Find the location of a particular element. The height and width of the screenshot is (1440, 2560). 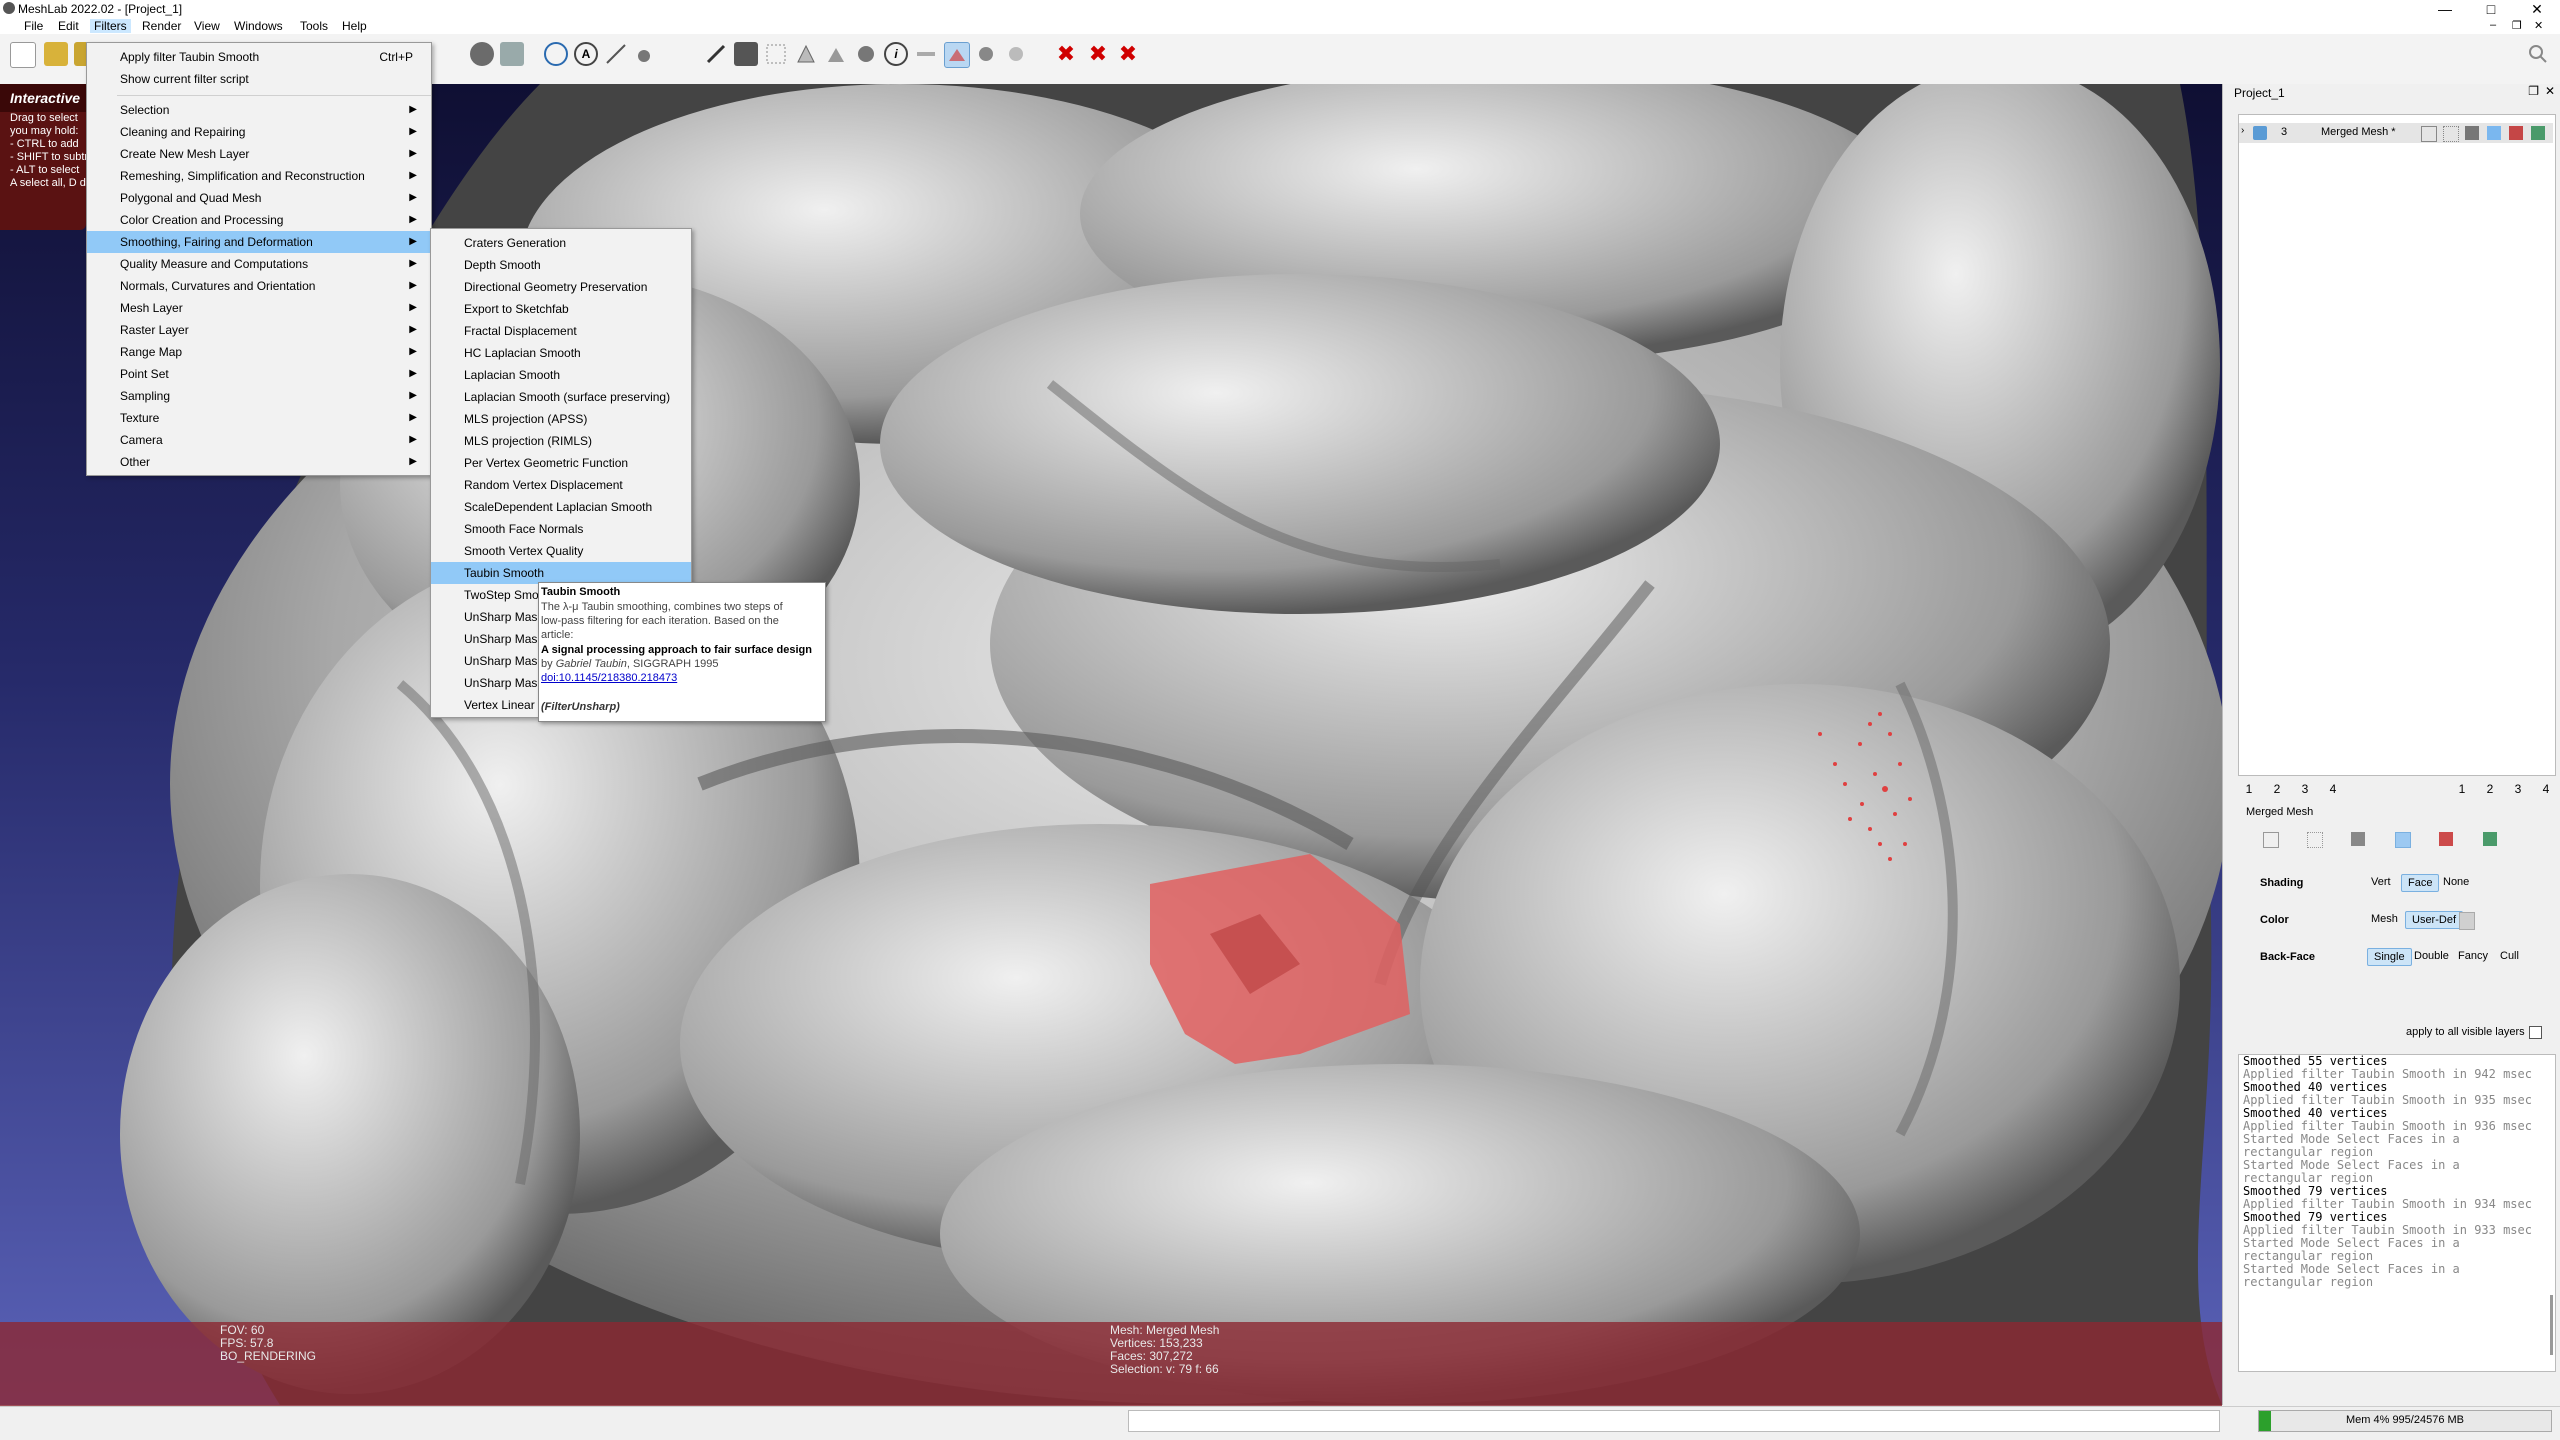

align-icon is located at coordinates (926, 54).